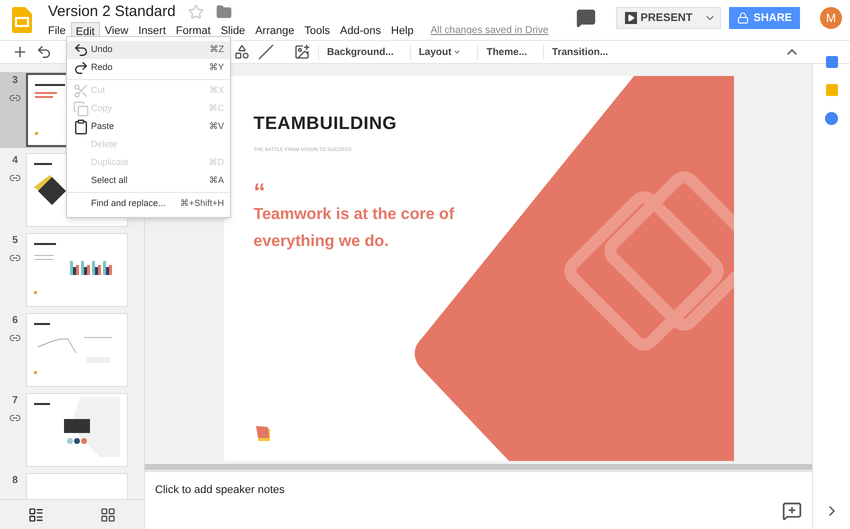 Image resolution: width=850 pixels, height=529 pixels. I want to click on quote-mark: “, so click(260, 192).